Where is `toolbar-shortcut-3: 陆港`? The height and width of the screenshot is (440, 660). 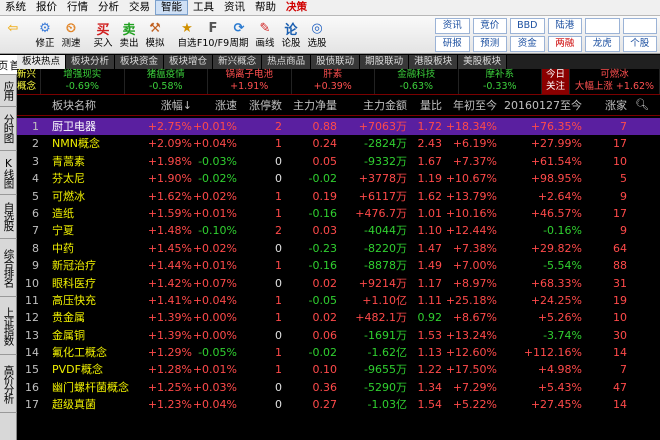 toolbar-shortcut-3: 陆港 is located at coordinates (564, 26).